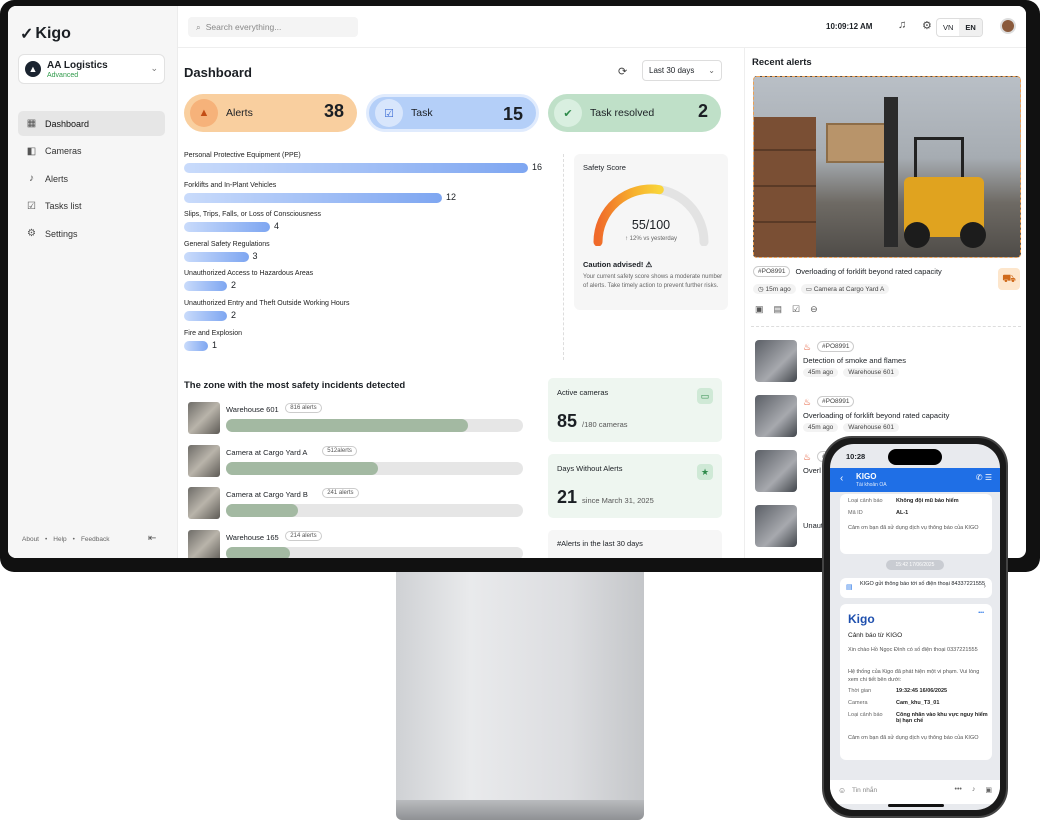  Describe the element at coordinates (922, 691) in the screenshot. I see `field-value: 19:32:45 16/06/2025` at that location.